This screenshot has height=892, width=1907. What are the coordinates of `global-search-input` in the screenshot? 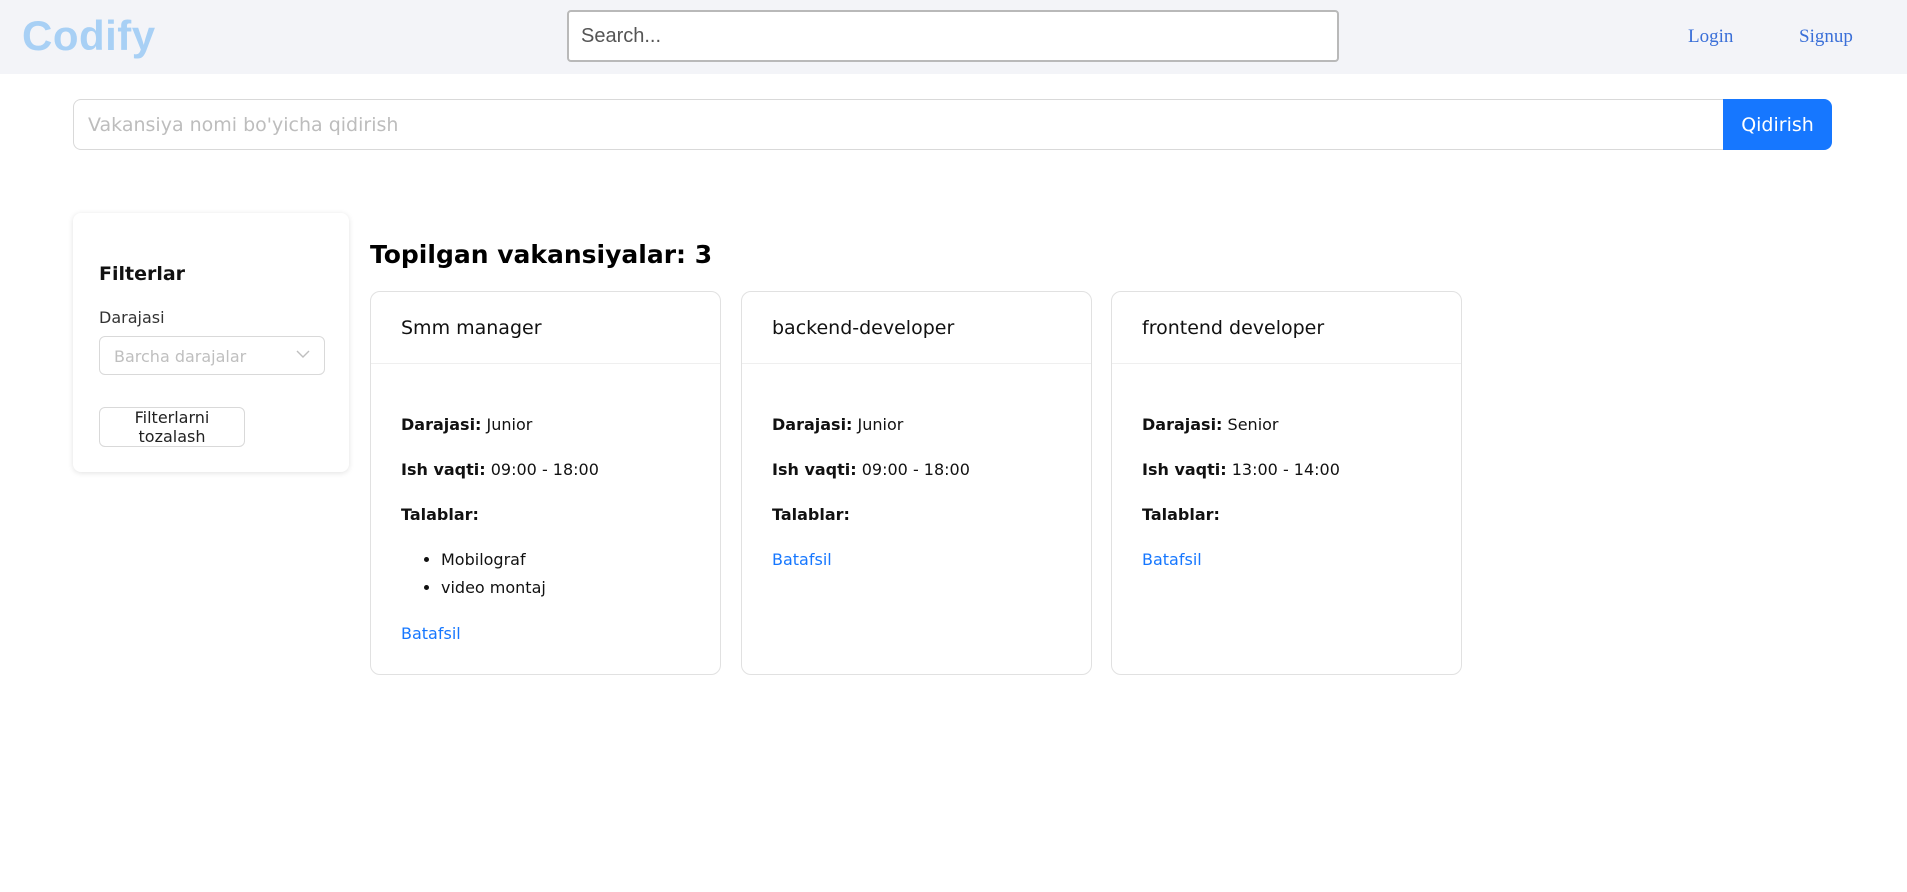 It's located at (953, 36).